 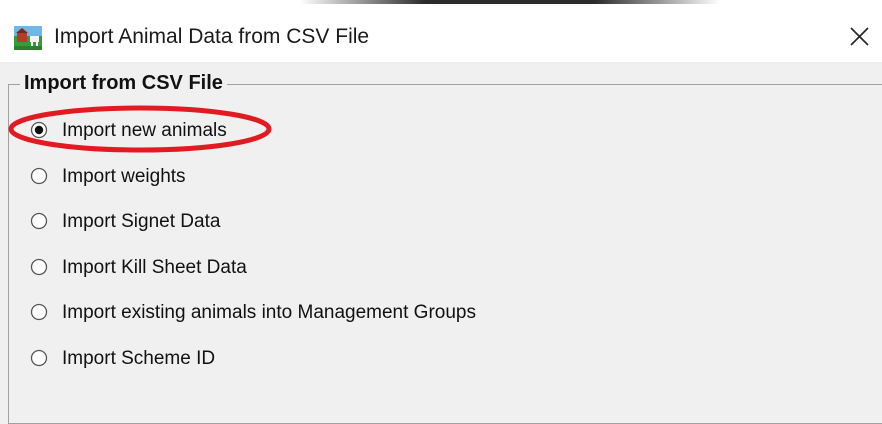 What do you see at coordinates (212, 36) in the screenshot?
I see `window-title: Import Animal Data from CSV File` at bounding box center [212, 36].